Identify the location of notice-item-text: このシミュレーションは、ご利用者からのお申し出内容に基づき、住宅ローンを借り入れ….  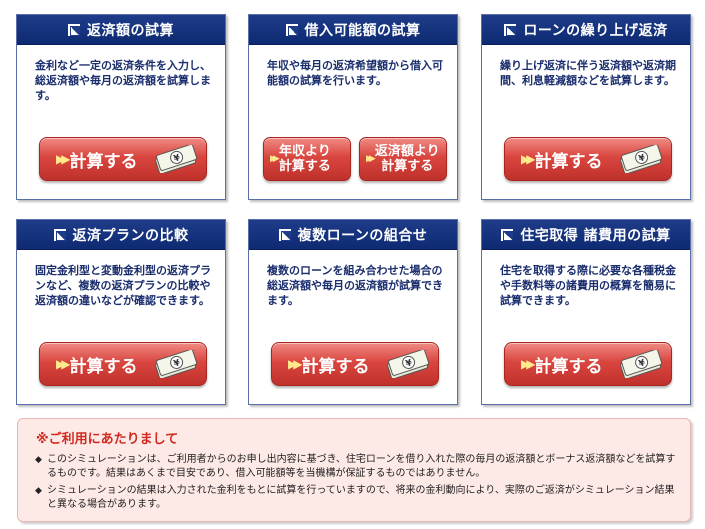
(361, 466).